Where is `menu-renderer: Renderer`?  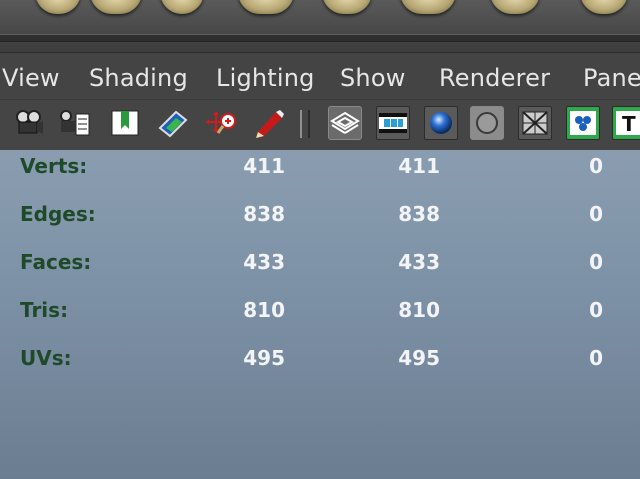 menu-renderer: Renderer is located at coordinates (494, 78).